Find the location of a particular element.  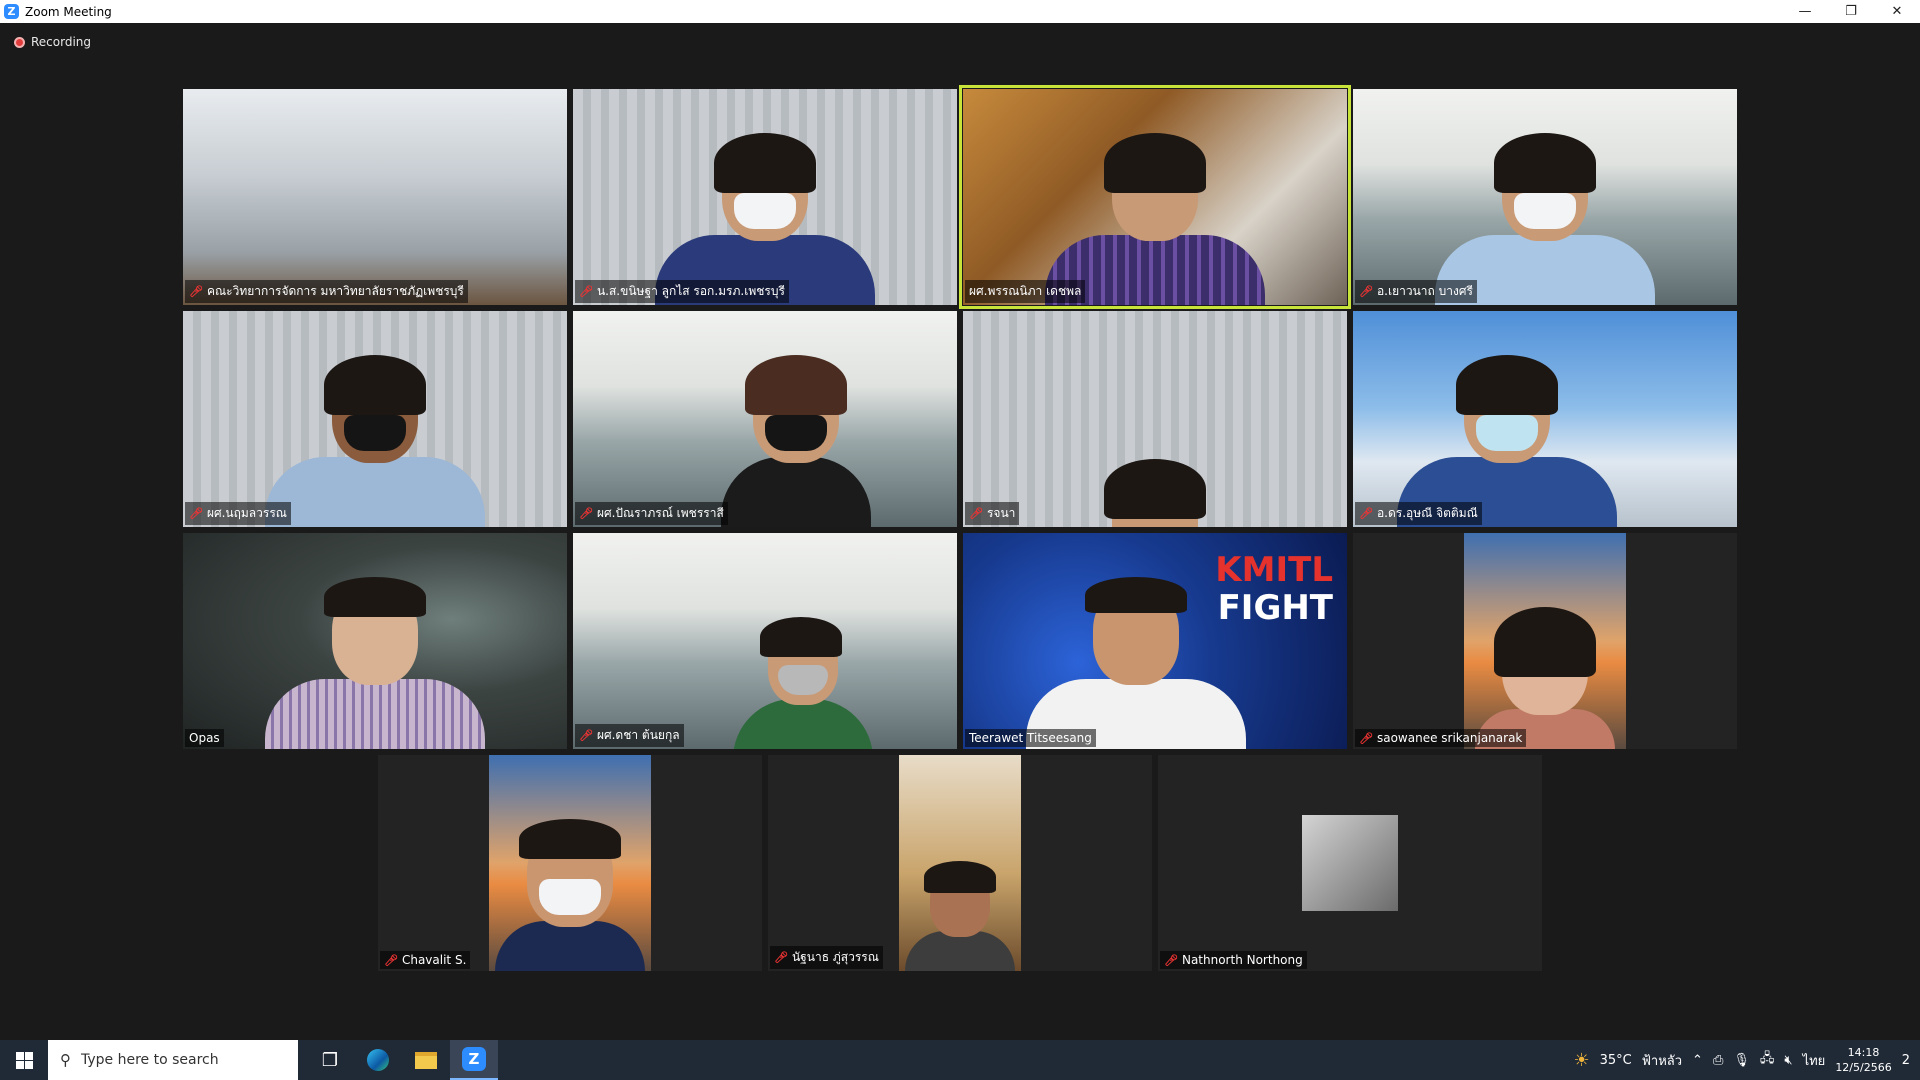

folder-icon is located at coordinates (426, 1060).